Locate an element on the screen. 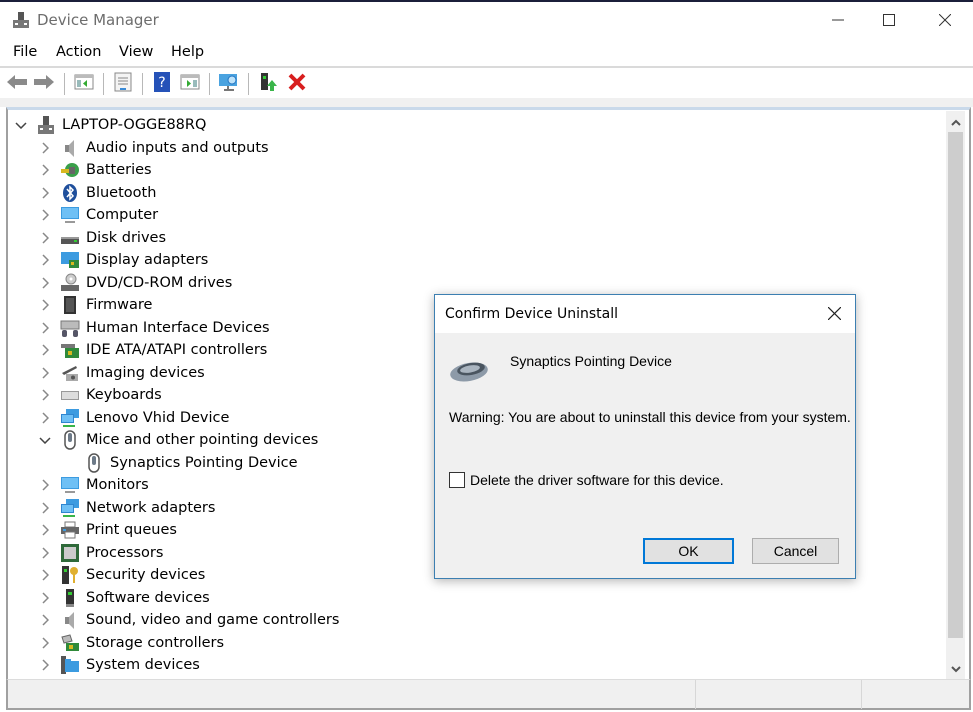 This screenshot has height=712, width=973. scan-hardware-changes-button is located at coordinates (229, 84).